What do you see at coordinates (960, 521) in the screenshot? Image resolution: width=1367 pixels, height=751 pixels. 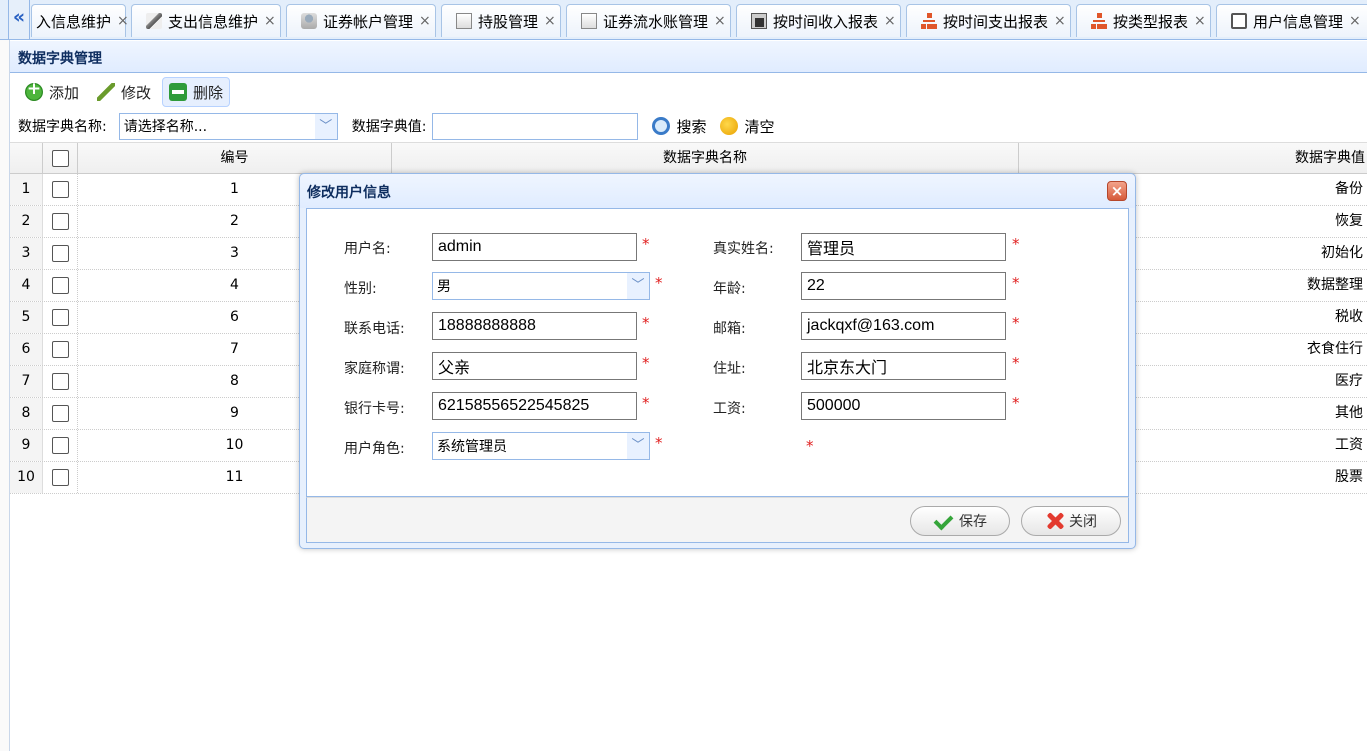 I see `save-button: 保存` at bounding box center [960, 521].